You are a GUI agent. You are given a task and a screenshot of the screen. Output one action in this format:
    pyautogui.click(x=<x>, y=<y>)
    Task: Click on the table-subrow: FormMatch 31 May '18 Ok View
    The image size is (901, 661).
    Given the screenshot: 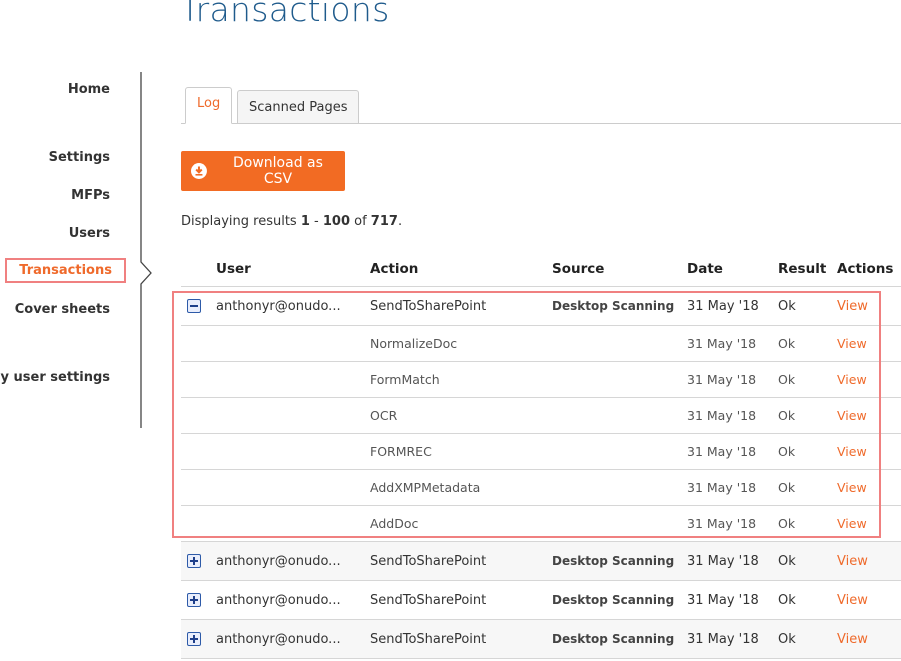 What is the action you would take?
    pyautogui.click(x=541, y=380)
    